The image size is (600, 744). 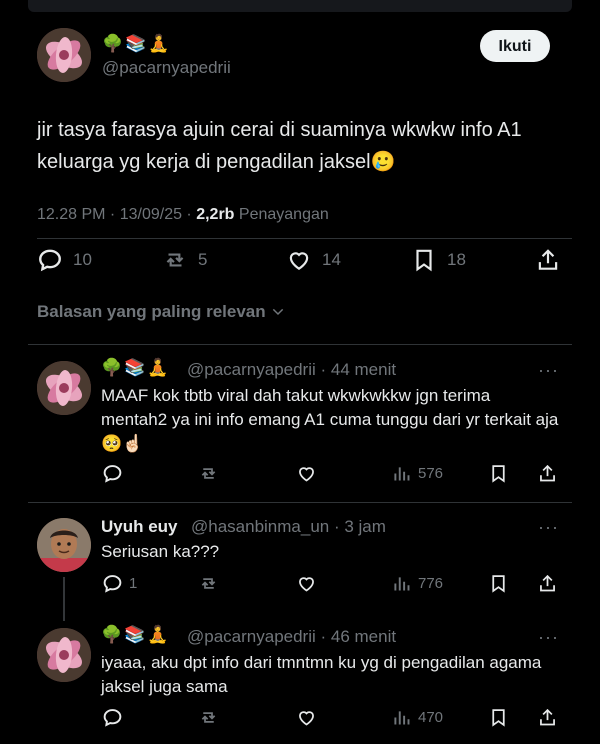 What do you see at coordinates (515, 46) in the screenshot?
I see `follow-button: Ikuti` at bounding box center [515, 46].